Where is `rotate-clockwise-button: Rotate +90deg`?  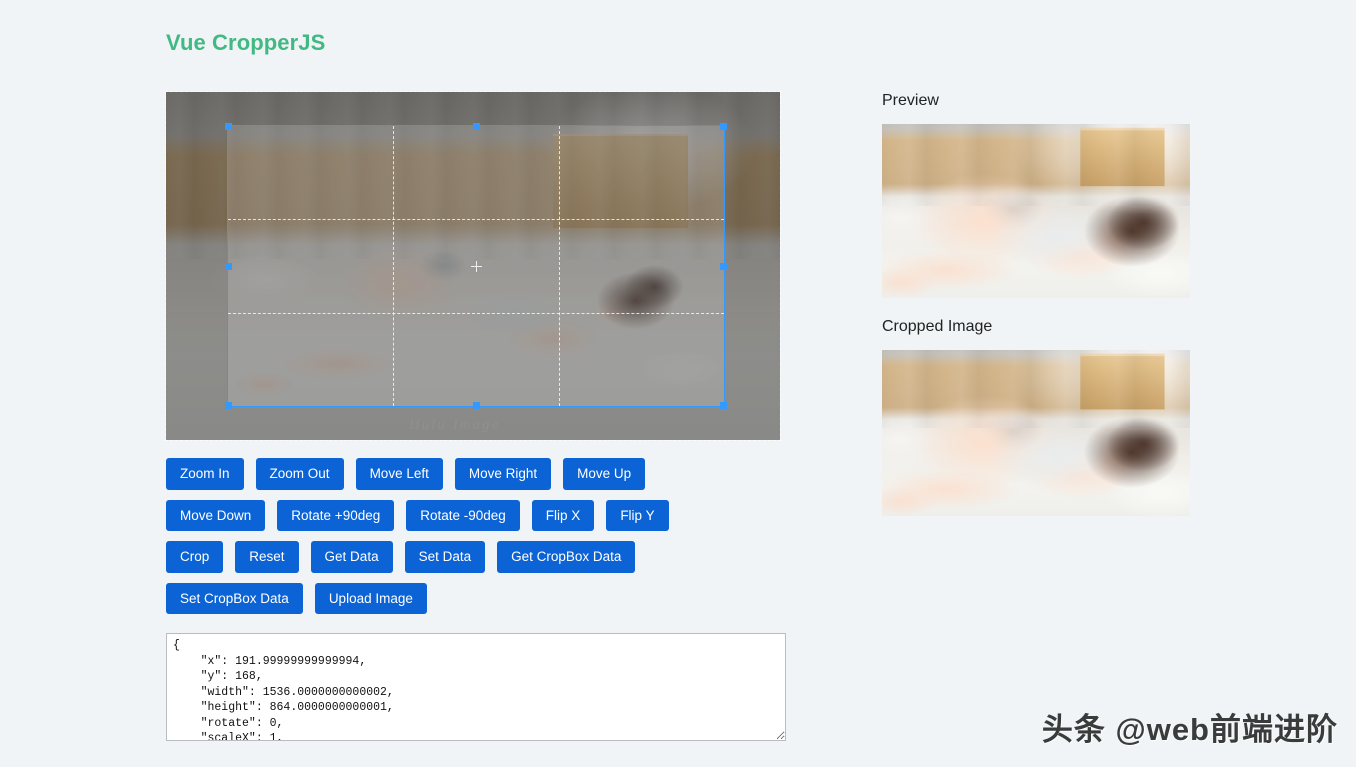 rotate-clockwise-button: Rotate +90deg is located at coordinates (336, 515).